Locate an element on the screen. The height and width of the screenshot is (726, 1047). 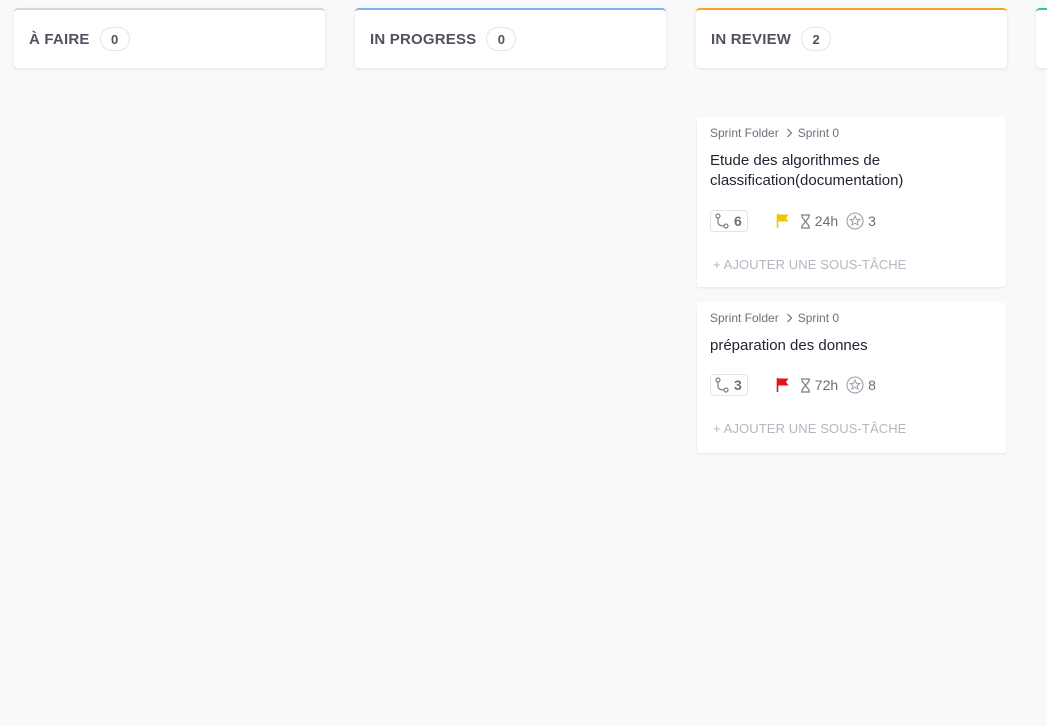
task-title: préparation des donnes is located at coordinates (851, 346).